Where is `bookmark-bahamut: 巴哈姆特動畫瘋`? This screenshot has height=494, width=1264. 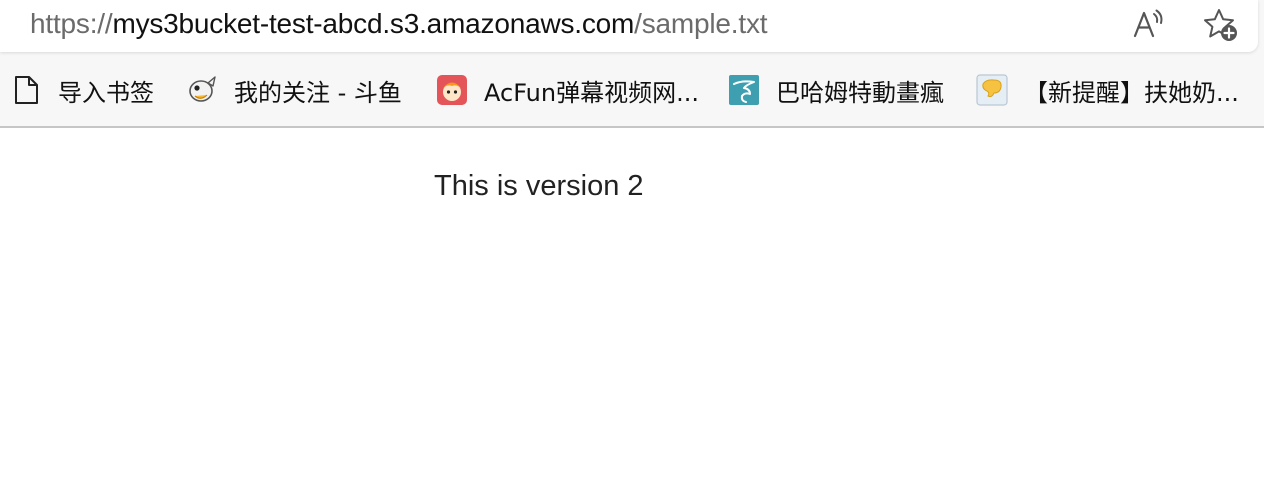 bookmark-bahamut: 巴哈姆特動畫瘋 is located at coordinates (836, 90).